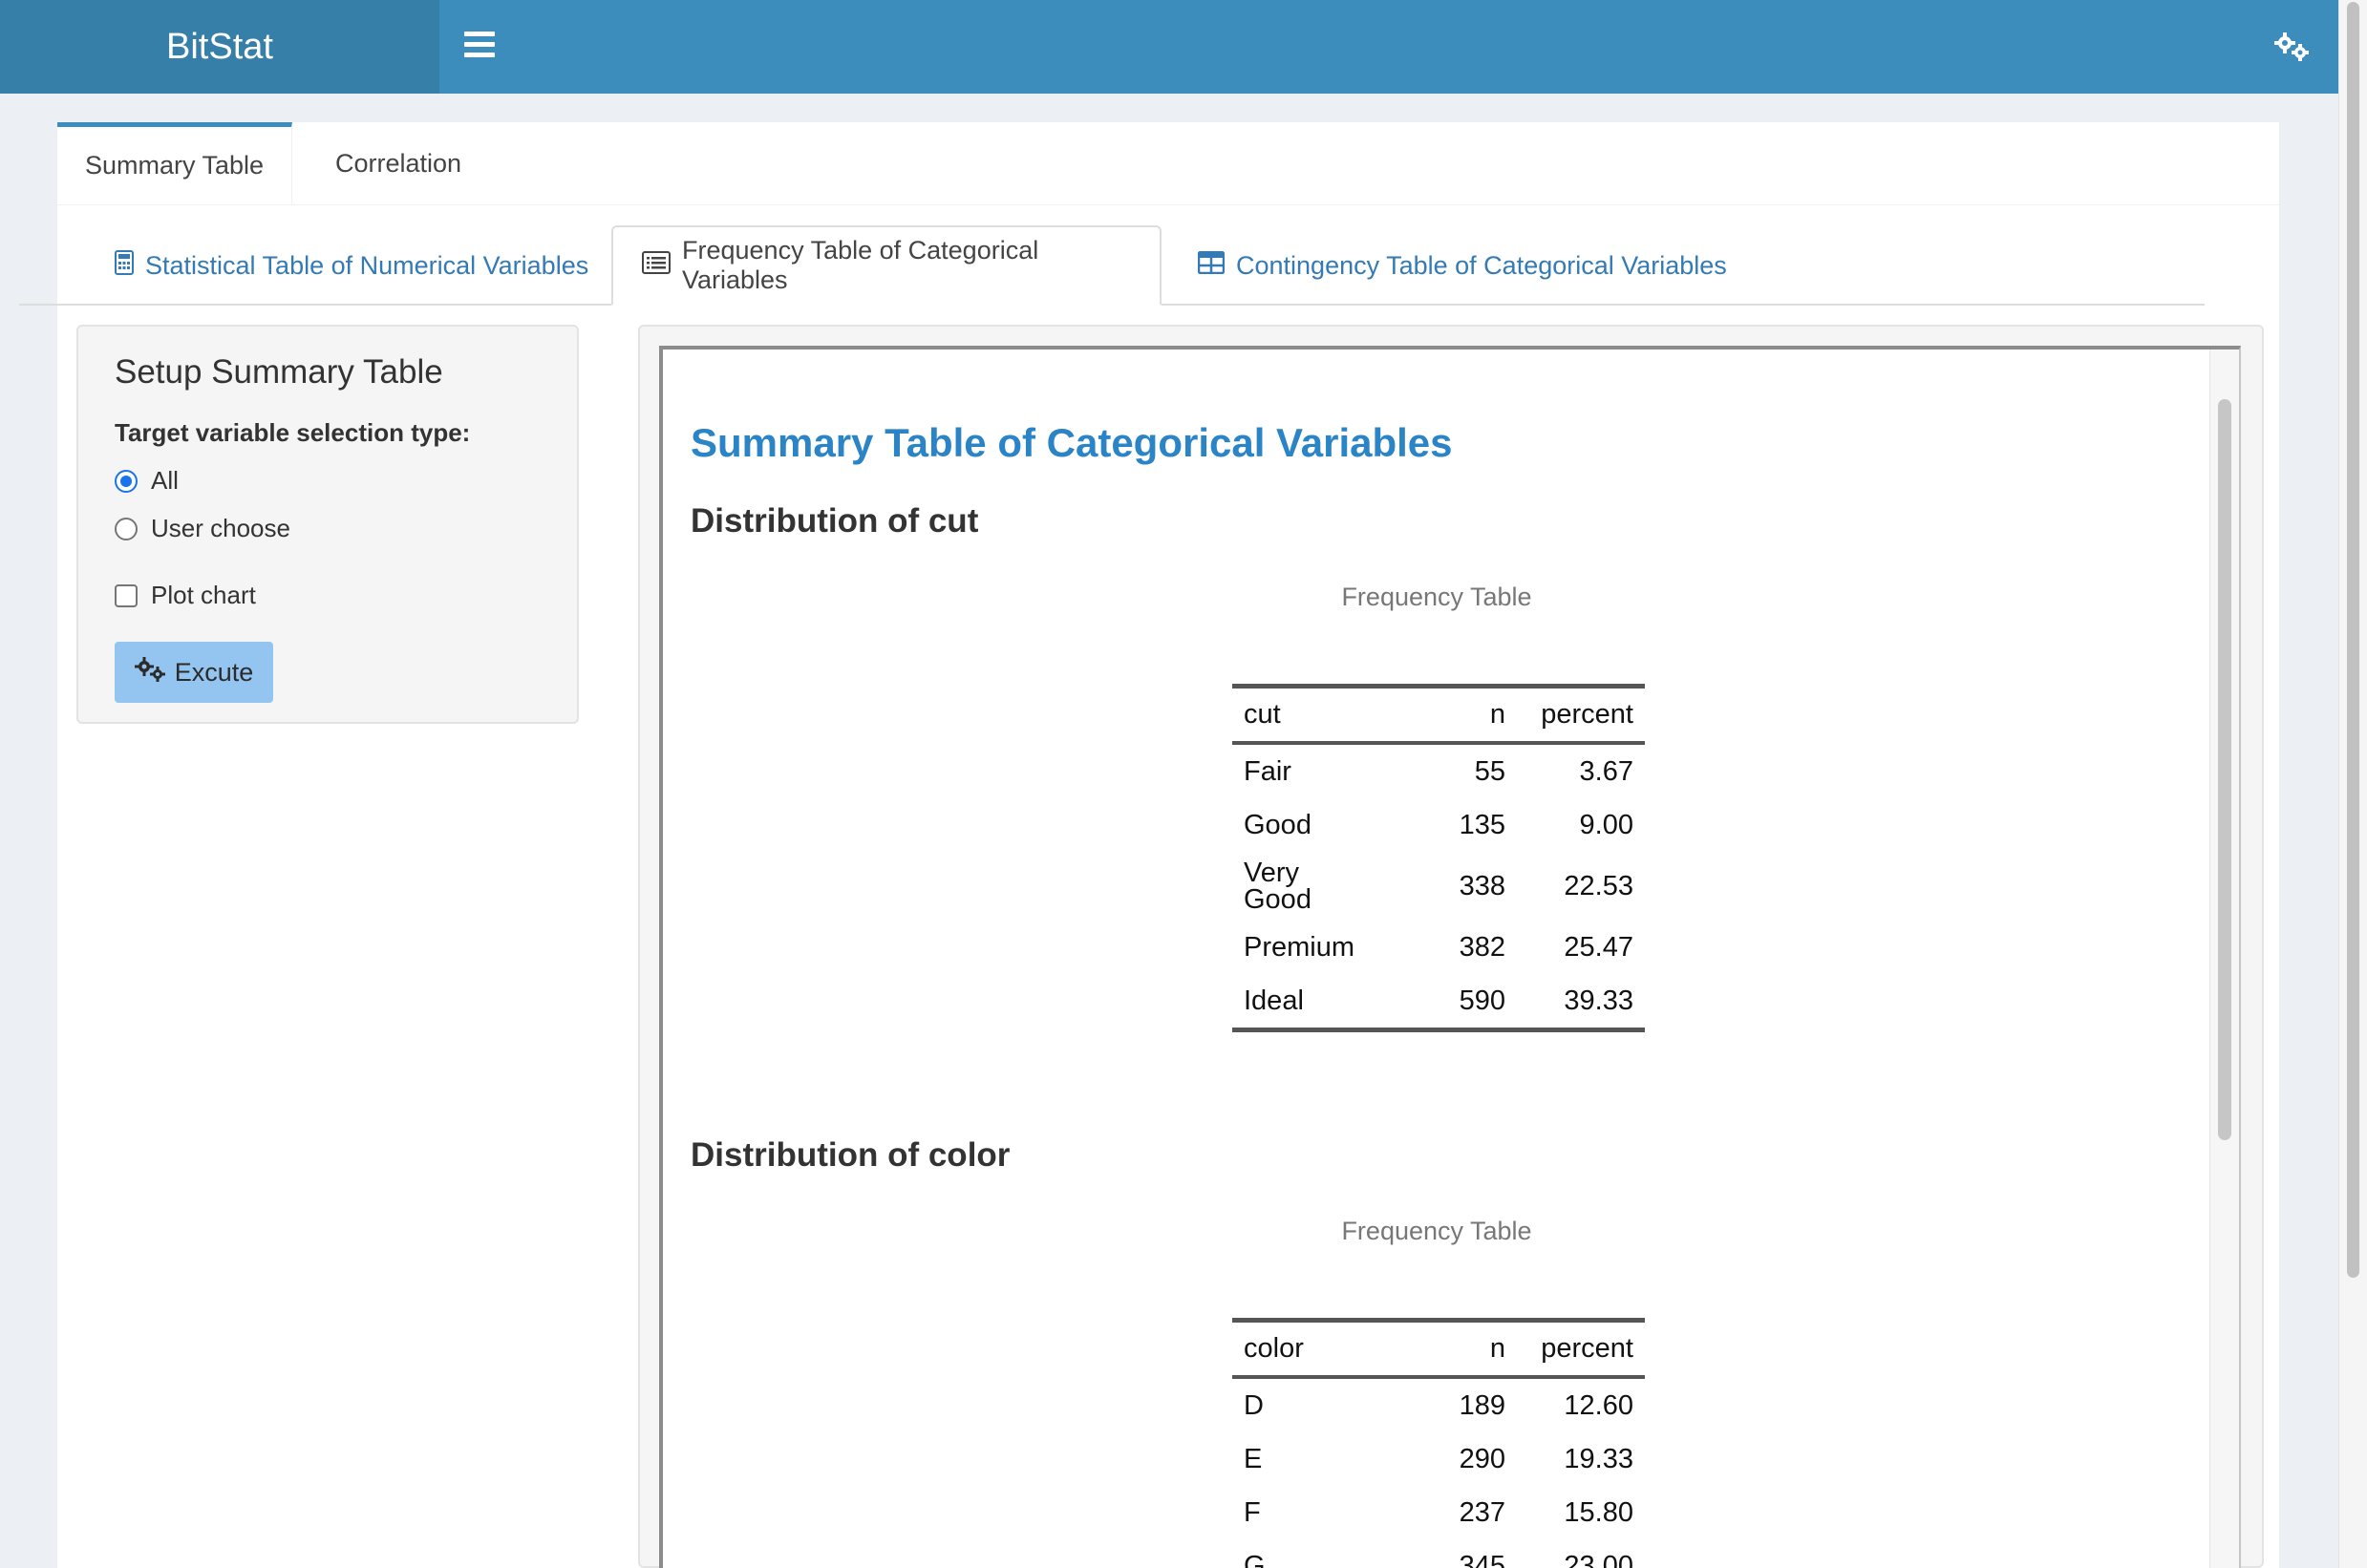 The height and width of the screenshot is (1568, 2367). Describe the element at coordinates (1267, 771) in the screenshot. I see `table-cell: Fair` at that location.